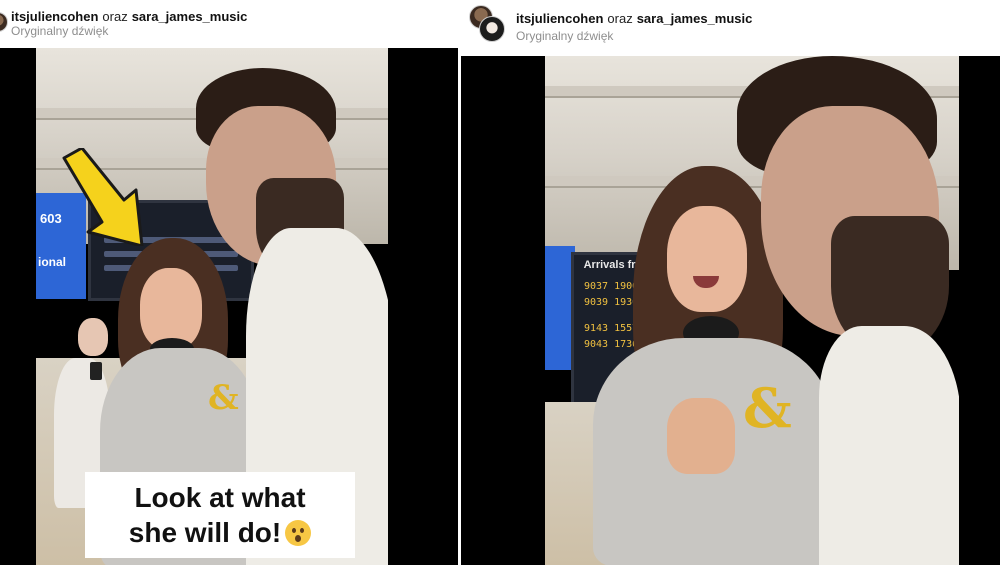  Describe the element at coordinates (4, 22) in the screenshot. I see `user-avatar` at that location.